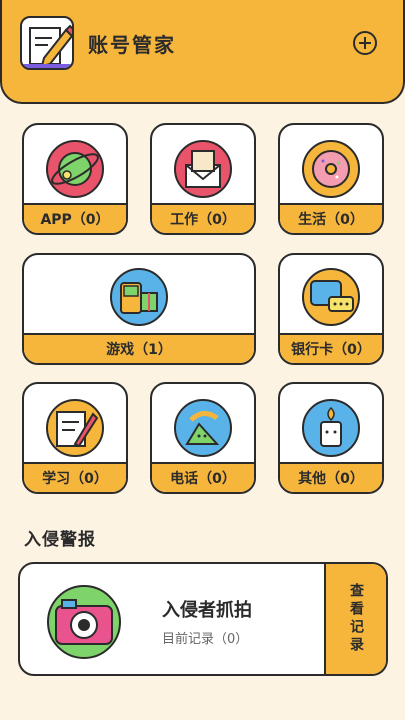 The image size is (405, 720). I want to click on category-label: 生活（0）, so click(331, 218).